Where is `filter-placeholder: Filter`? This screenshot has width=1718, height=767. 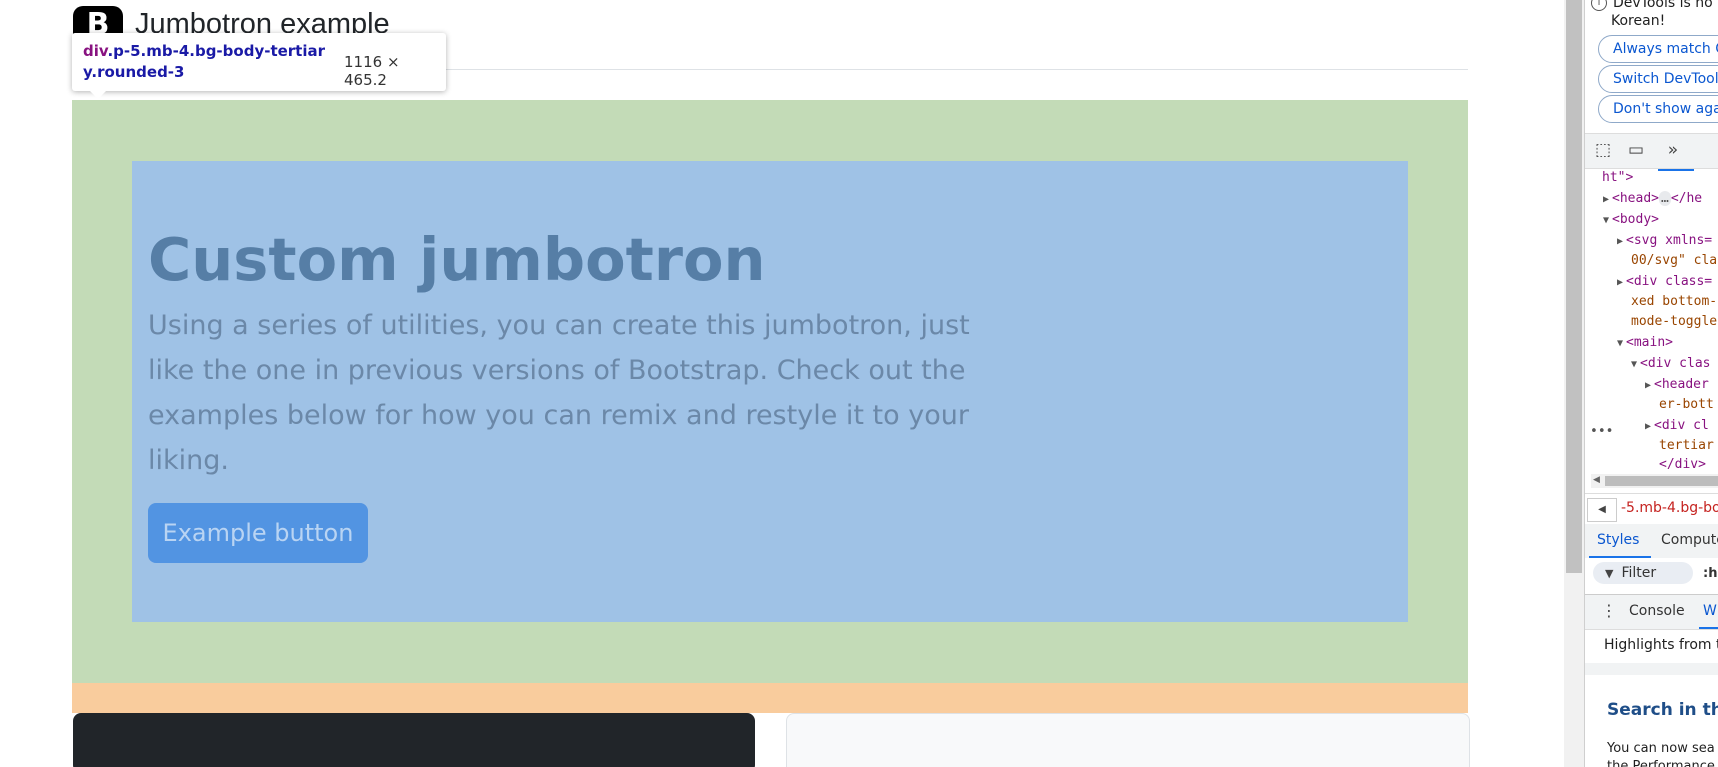
filter-placeholder: Filter is located at coordinates (1639, 573).